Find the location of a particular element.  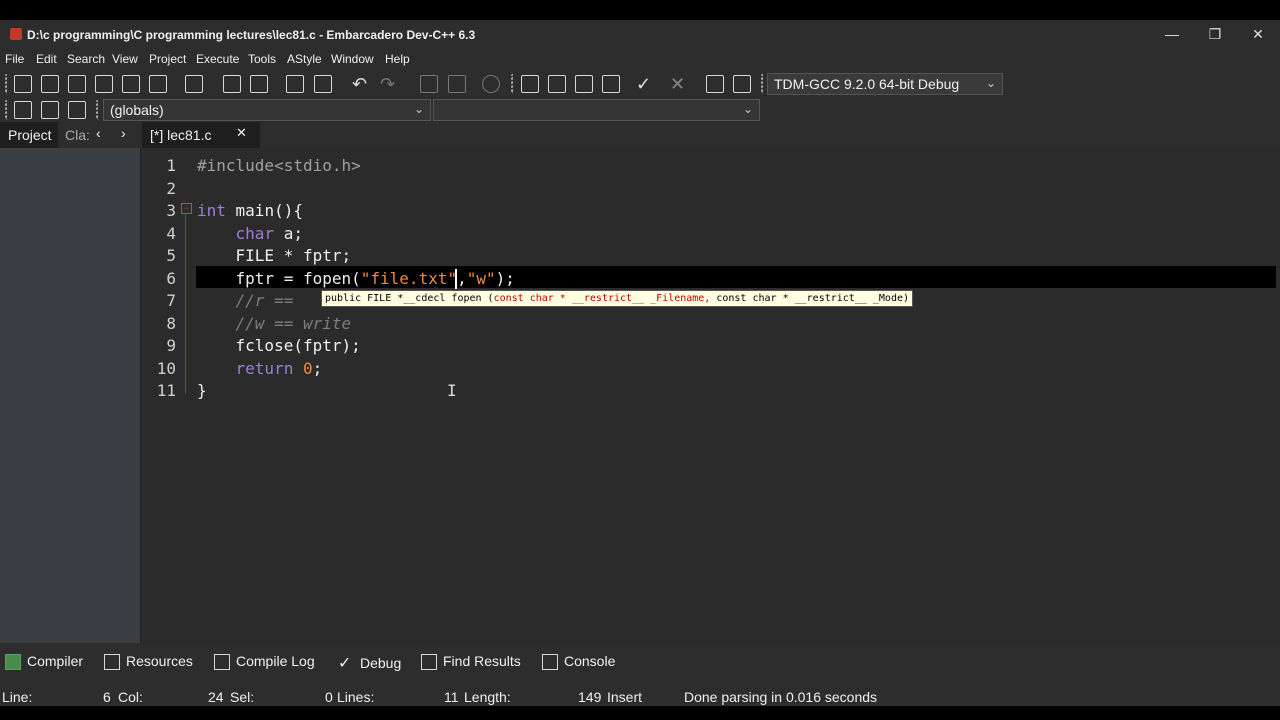

compiler-select: TDM-GCC 9.2.0 64-bit Debug ⌄ is located at coordinates (885, 84).